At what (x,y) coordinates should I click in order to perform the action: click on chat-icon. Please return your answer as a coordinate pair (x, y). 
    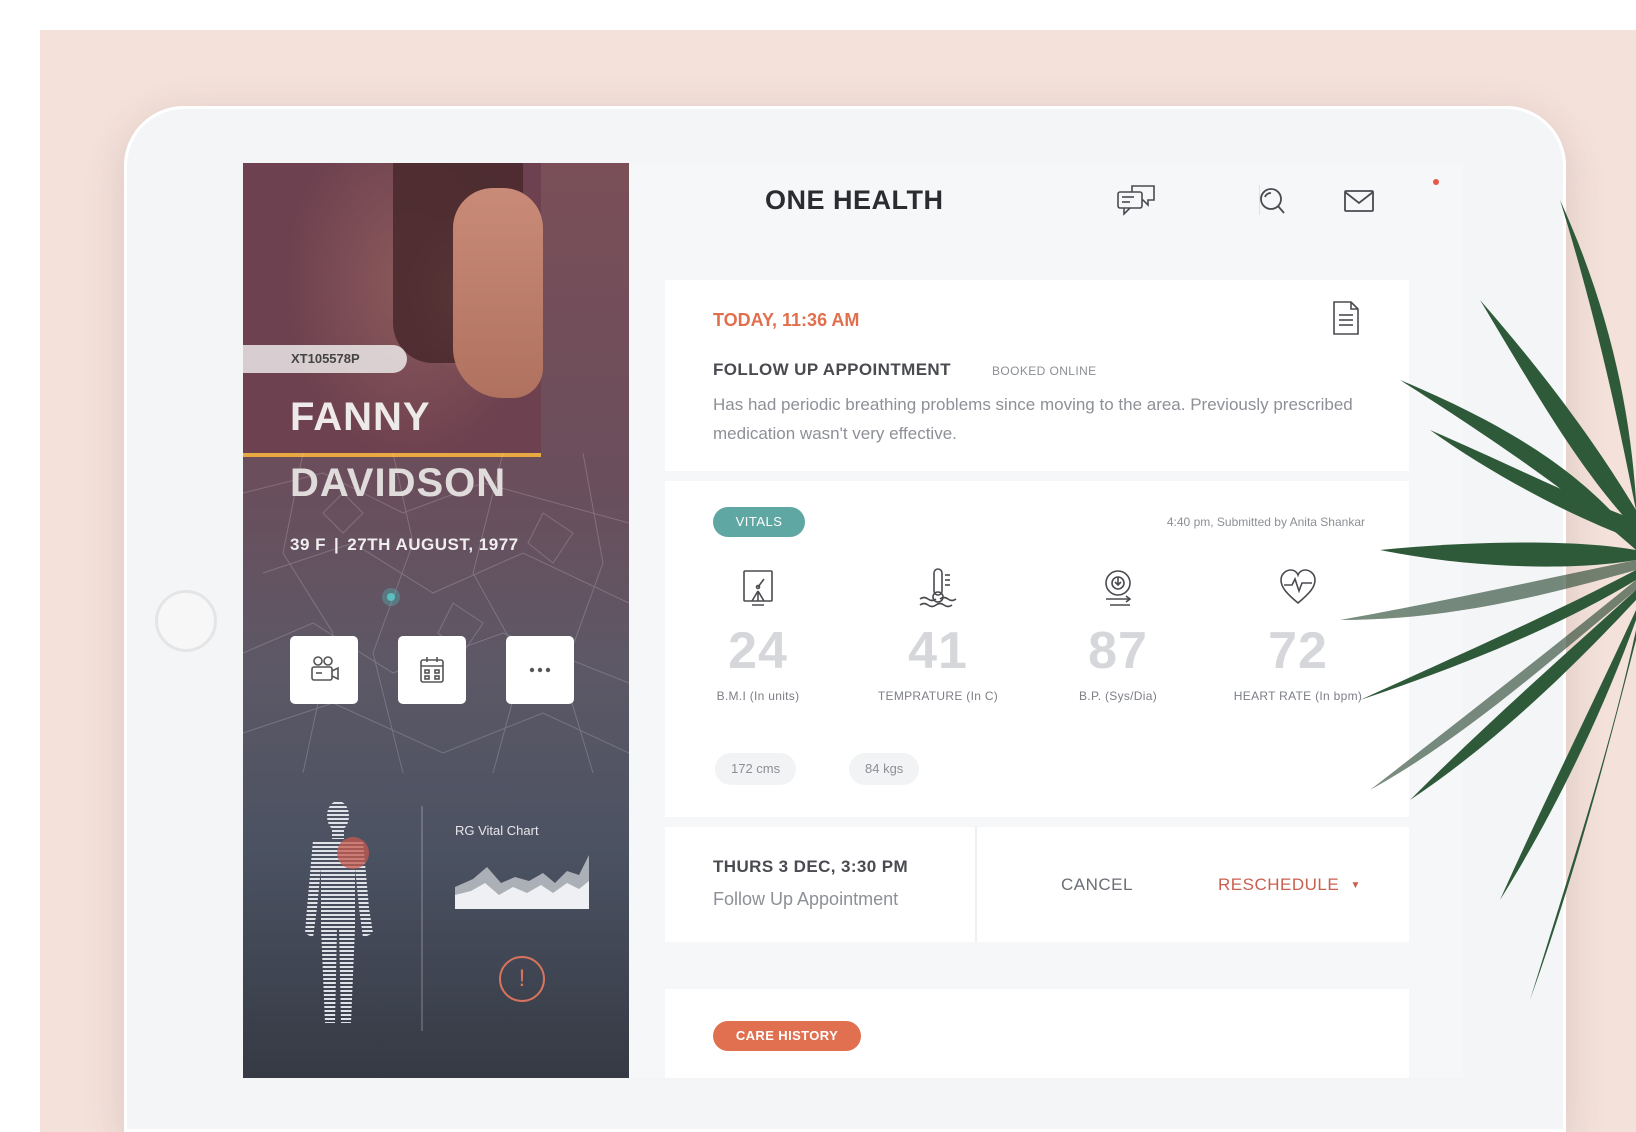
    Looking at the image, I should click on (1136, 200).